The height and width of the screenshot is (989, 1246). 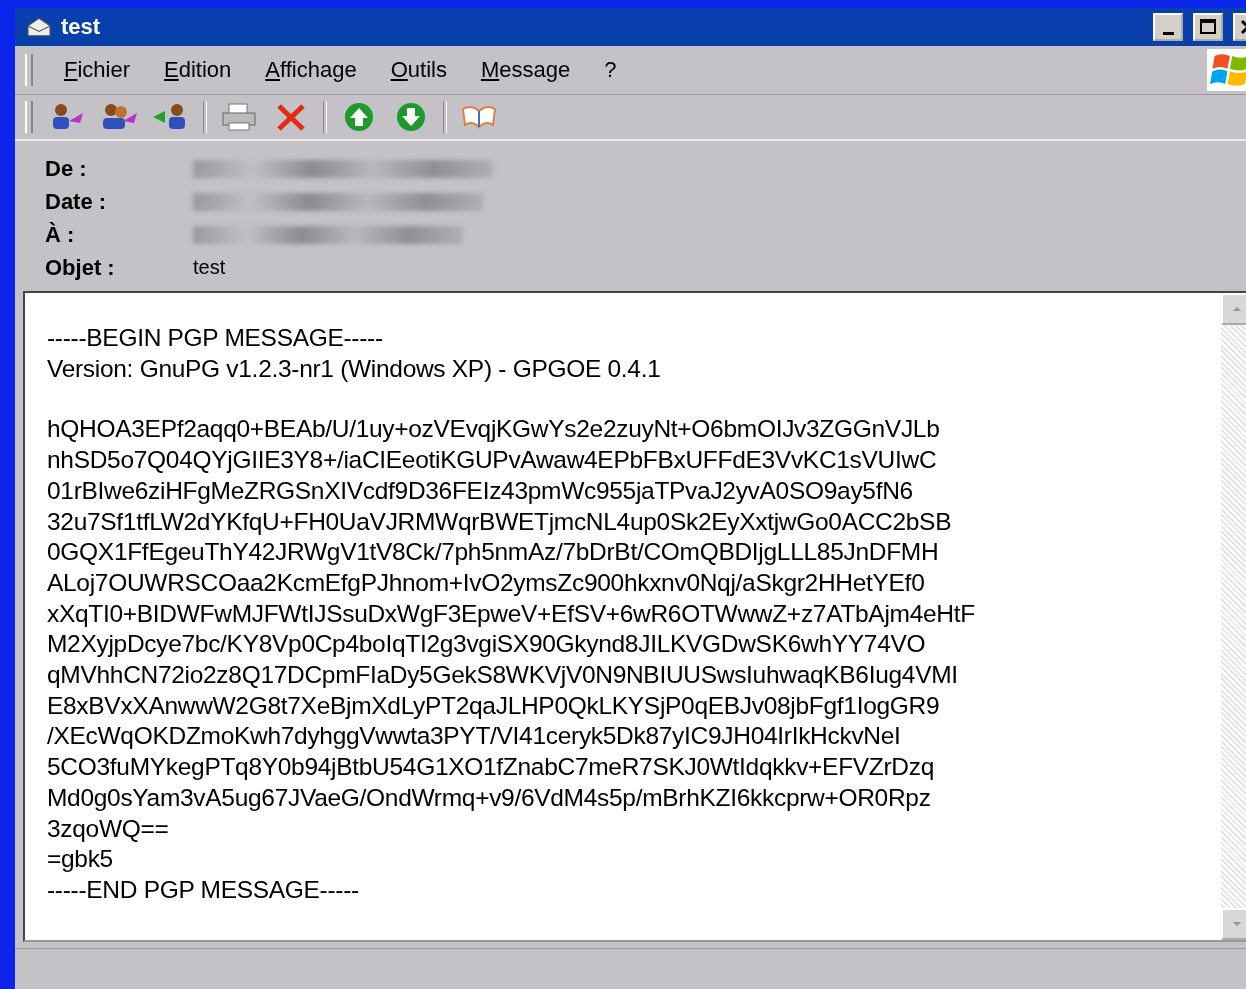 I want to click on flag-logo, so click(x=1226, y=70).